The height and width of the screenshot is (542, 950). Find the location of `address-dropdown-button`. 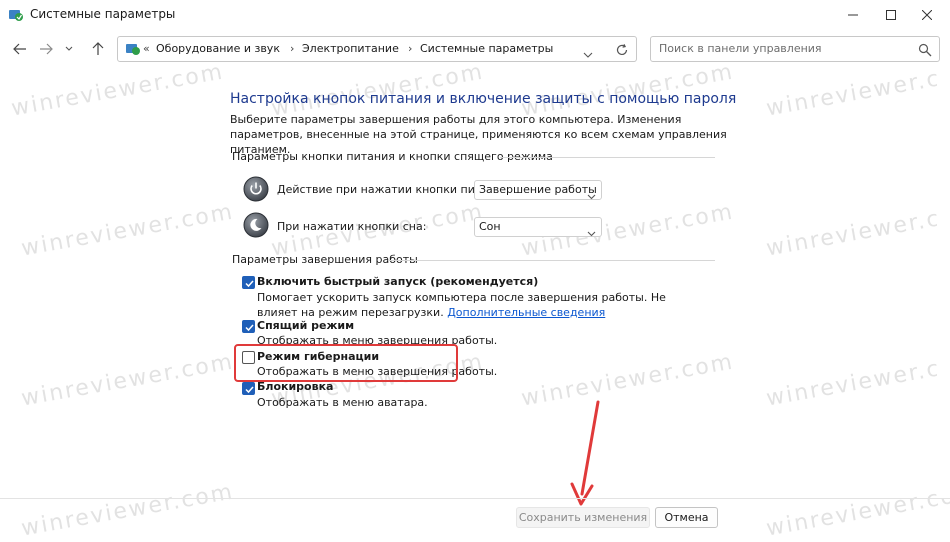

address-dropdown-button is located at coordinates (588, 53).